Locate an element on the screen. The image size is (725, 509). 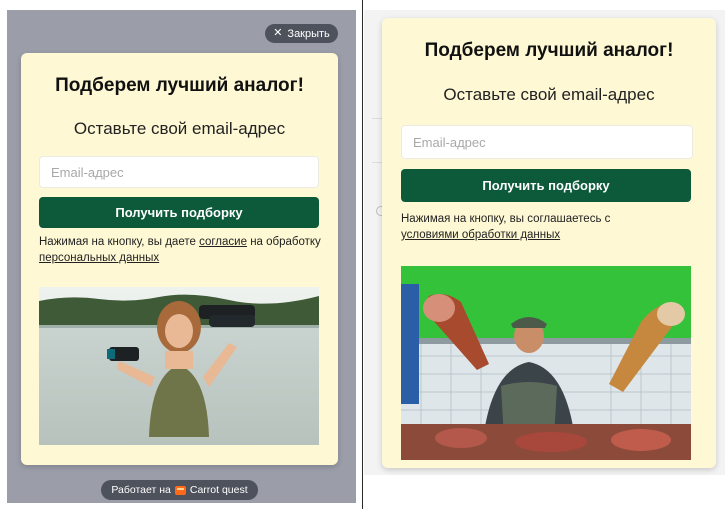
personal-data-link: персональных данных is located at coordinates (99, 258).